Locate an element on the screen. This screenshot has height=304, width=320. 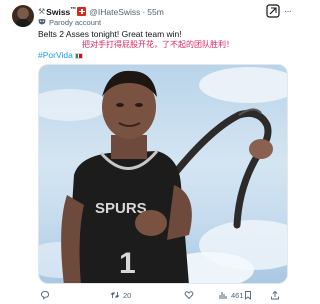
share-button is located at coordinates (276, 295).